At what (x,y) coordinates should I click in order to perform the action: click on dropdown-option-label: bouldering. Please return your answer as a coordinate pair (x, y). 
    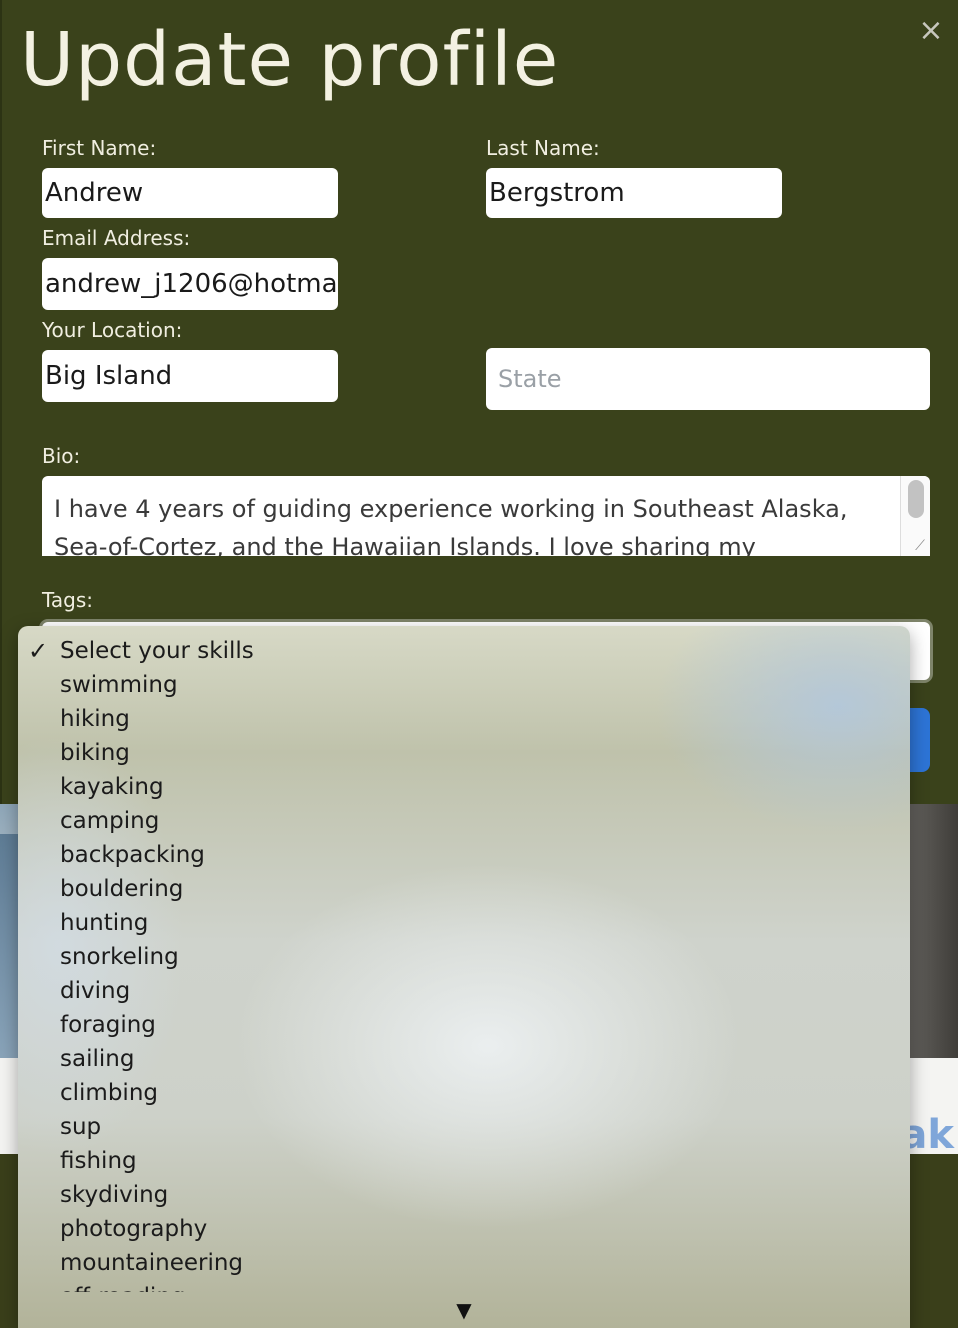
    Looking at the image, I should click on (122, 889).